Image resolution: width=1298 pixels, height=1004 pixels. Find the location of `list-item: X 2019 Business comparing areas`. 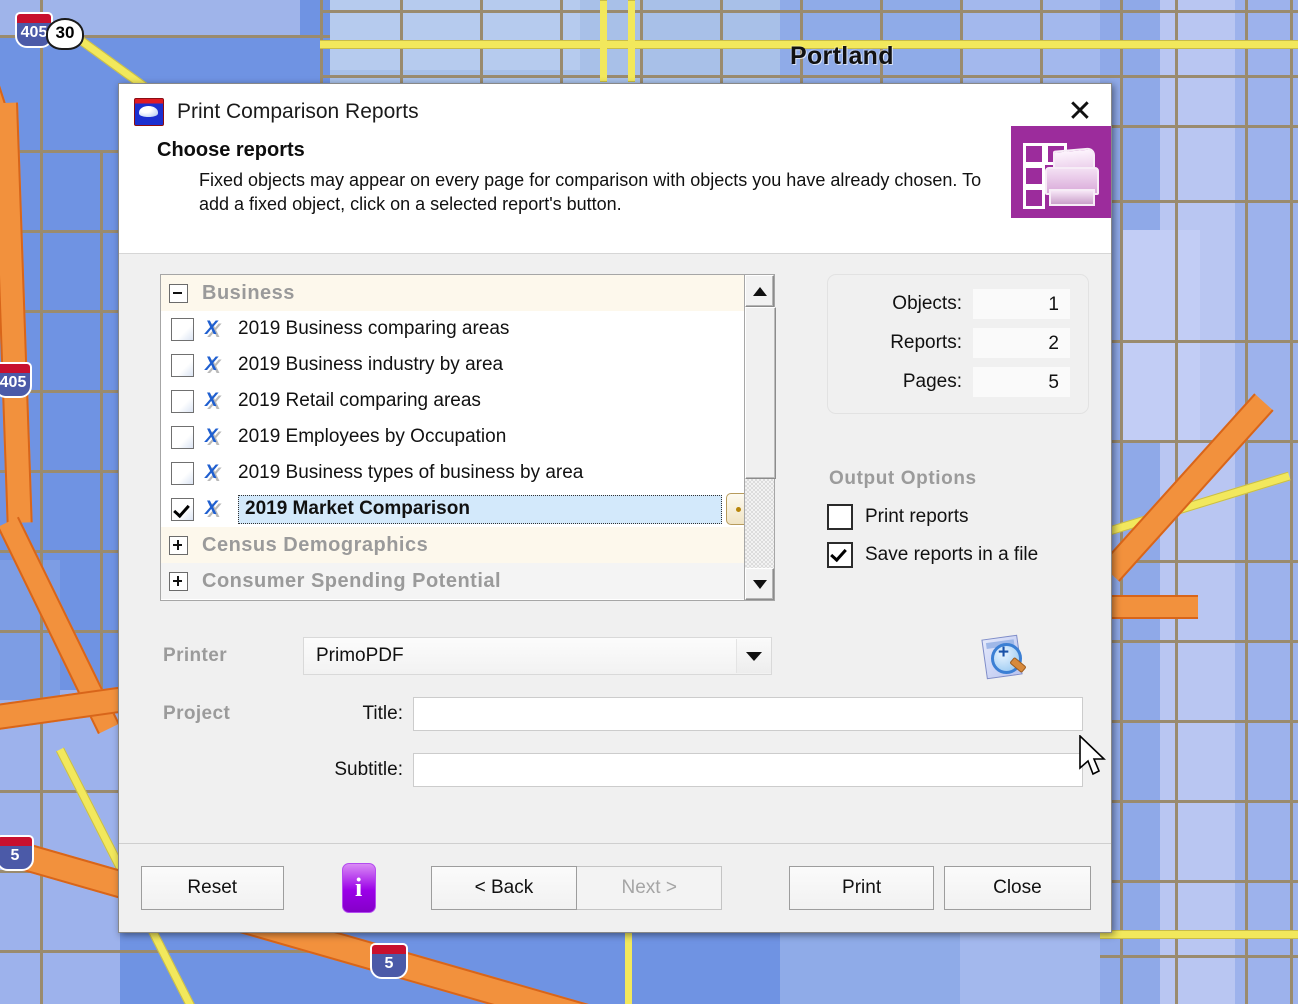

list-item: X 2019 Business comparing areas is located at coordinates (452, 329).